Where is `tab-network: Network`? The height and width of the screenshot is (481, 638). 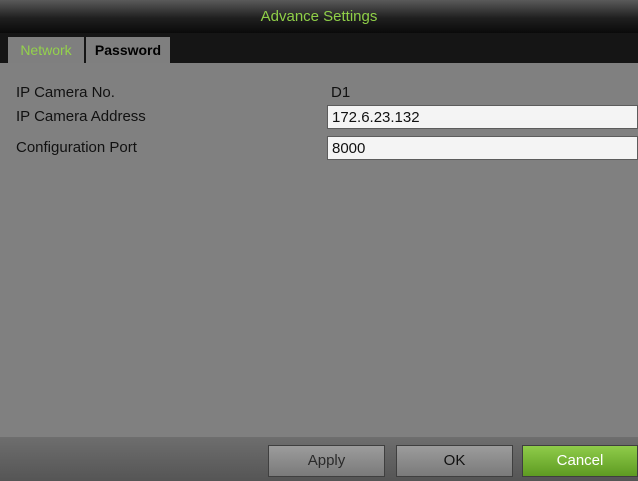
tab-network: Network is located at coordinates (46, 50).